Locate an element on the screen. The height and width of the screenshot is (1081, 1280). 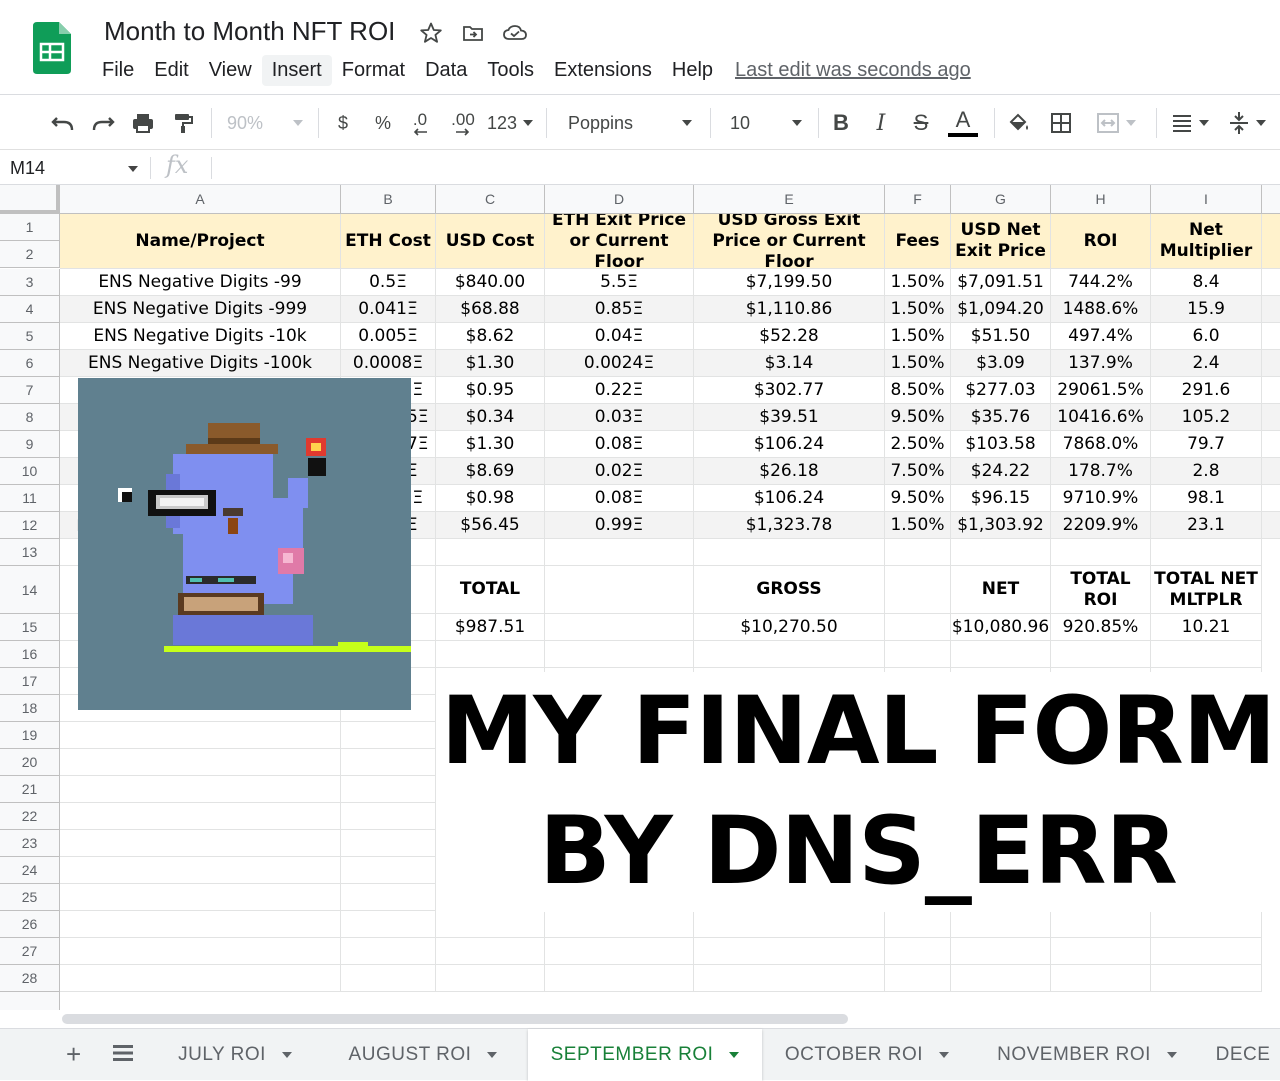
row-header-22: 22 is located at coordinates (30, 816).